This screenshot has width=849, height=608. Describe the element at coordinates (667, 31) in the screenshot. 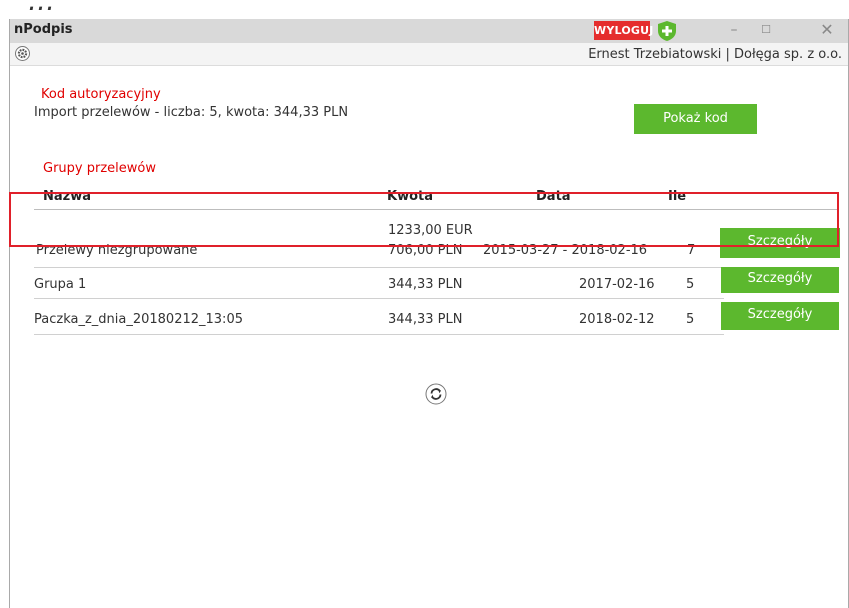

I see `shield-icon` at that location.